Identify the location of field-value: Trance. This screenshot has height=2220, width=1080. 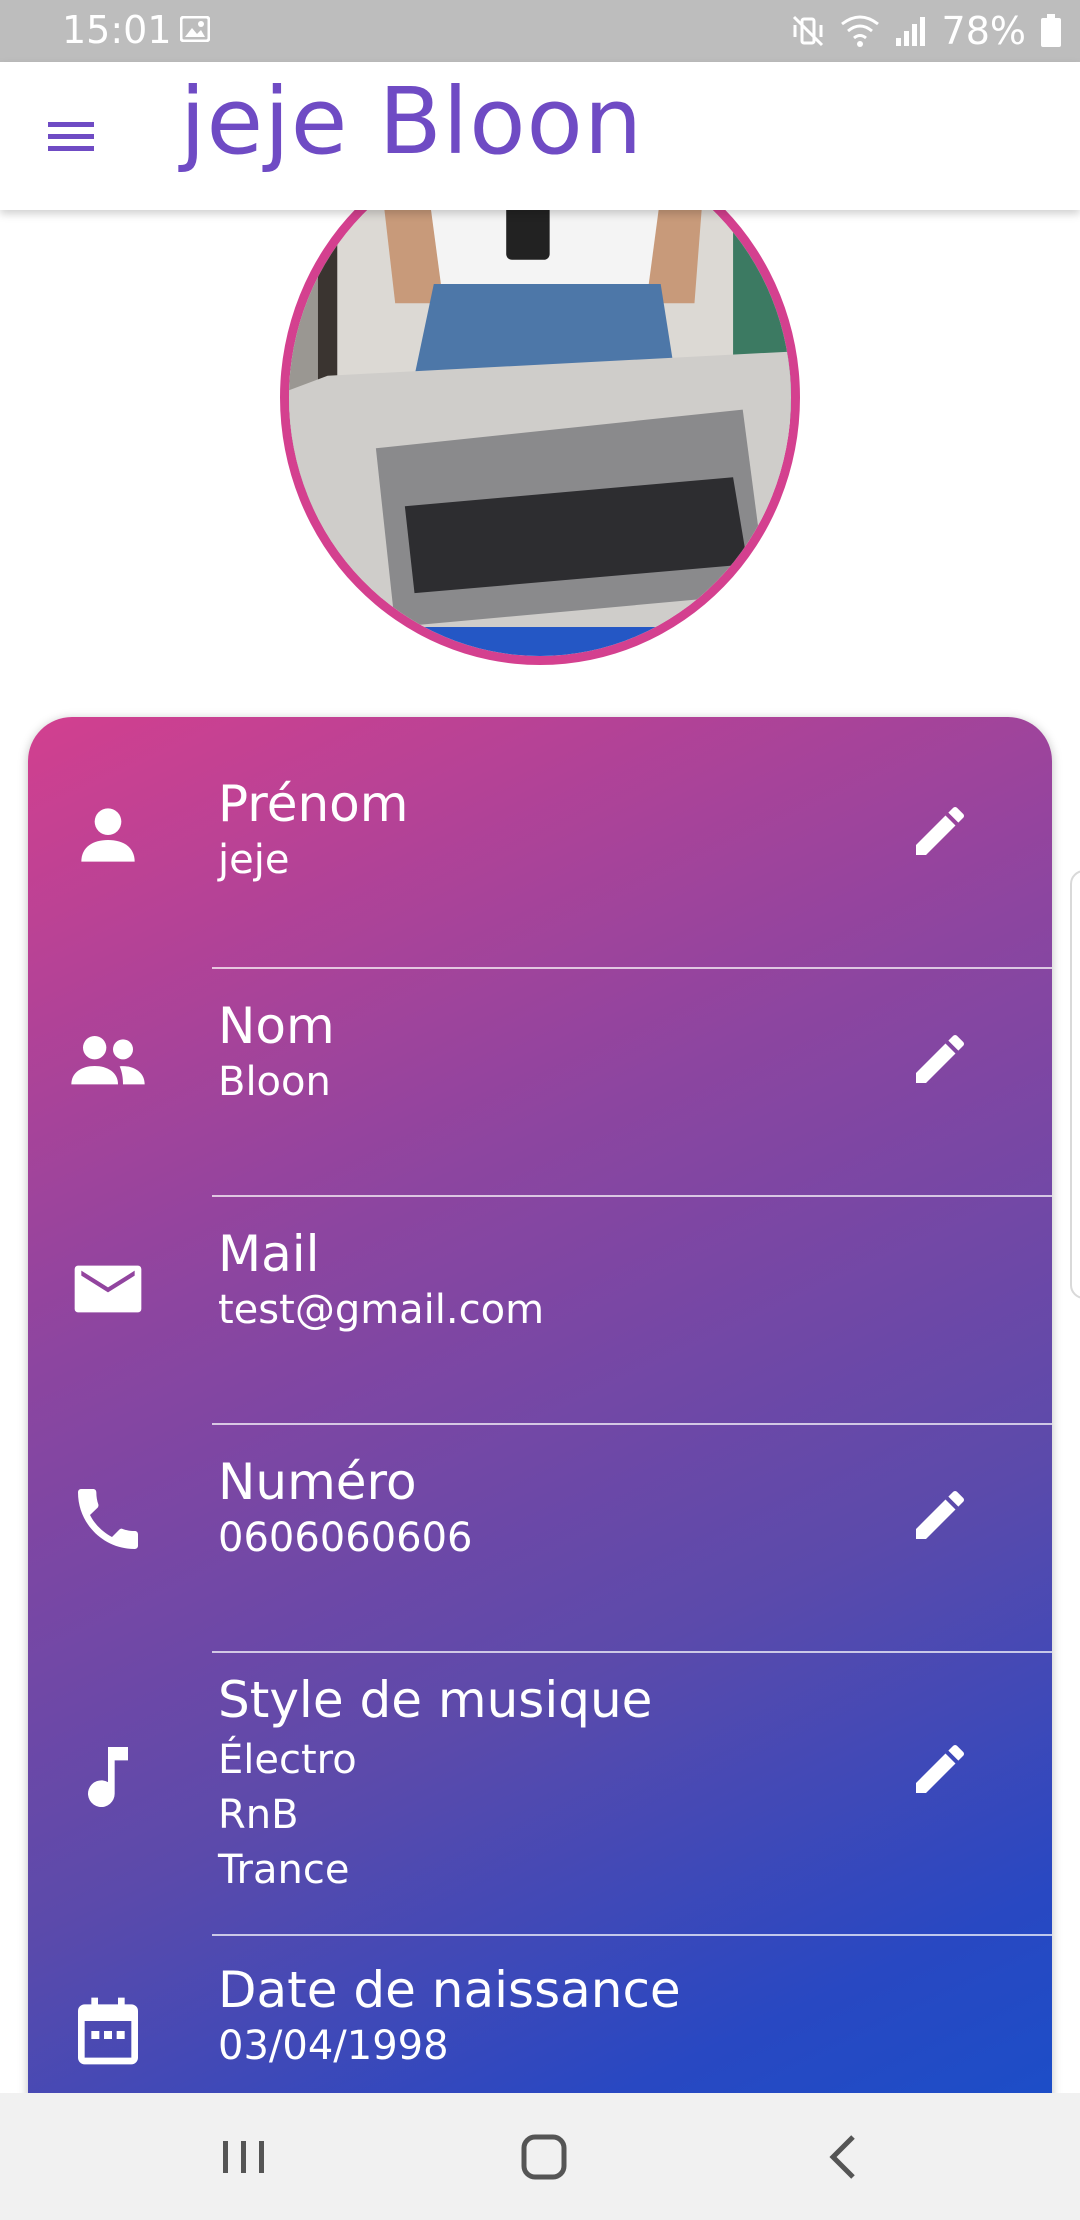
(284, 1870).